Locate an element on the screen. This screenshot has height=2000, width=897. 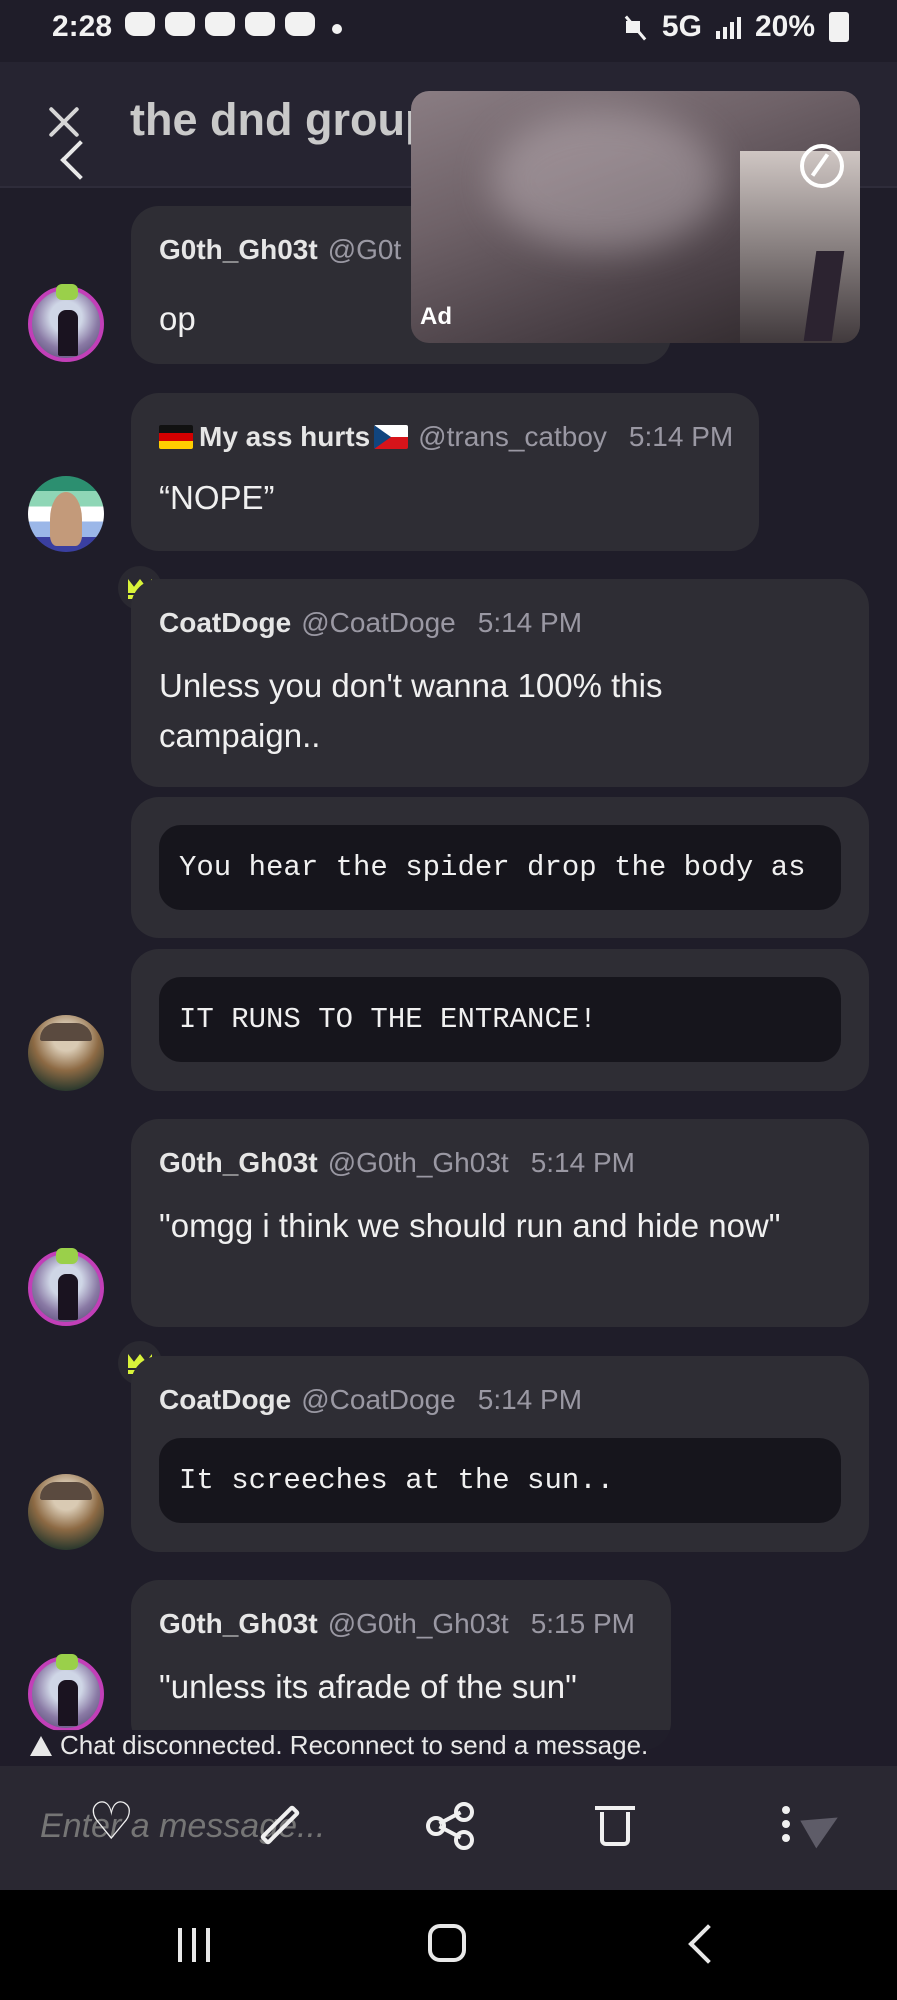
chat-title: the dnd group is located at coordinates (281, 119).